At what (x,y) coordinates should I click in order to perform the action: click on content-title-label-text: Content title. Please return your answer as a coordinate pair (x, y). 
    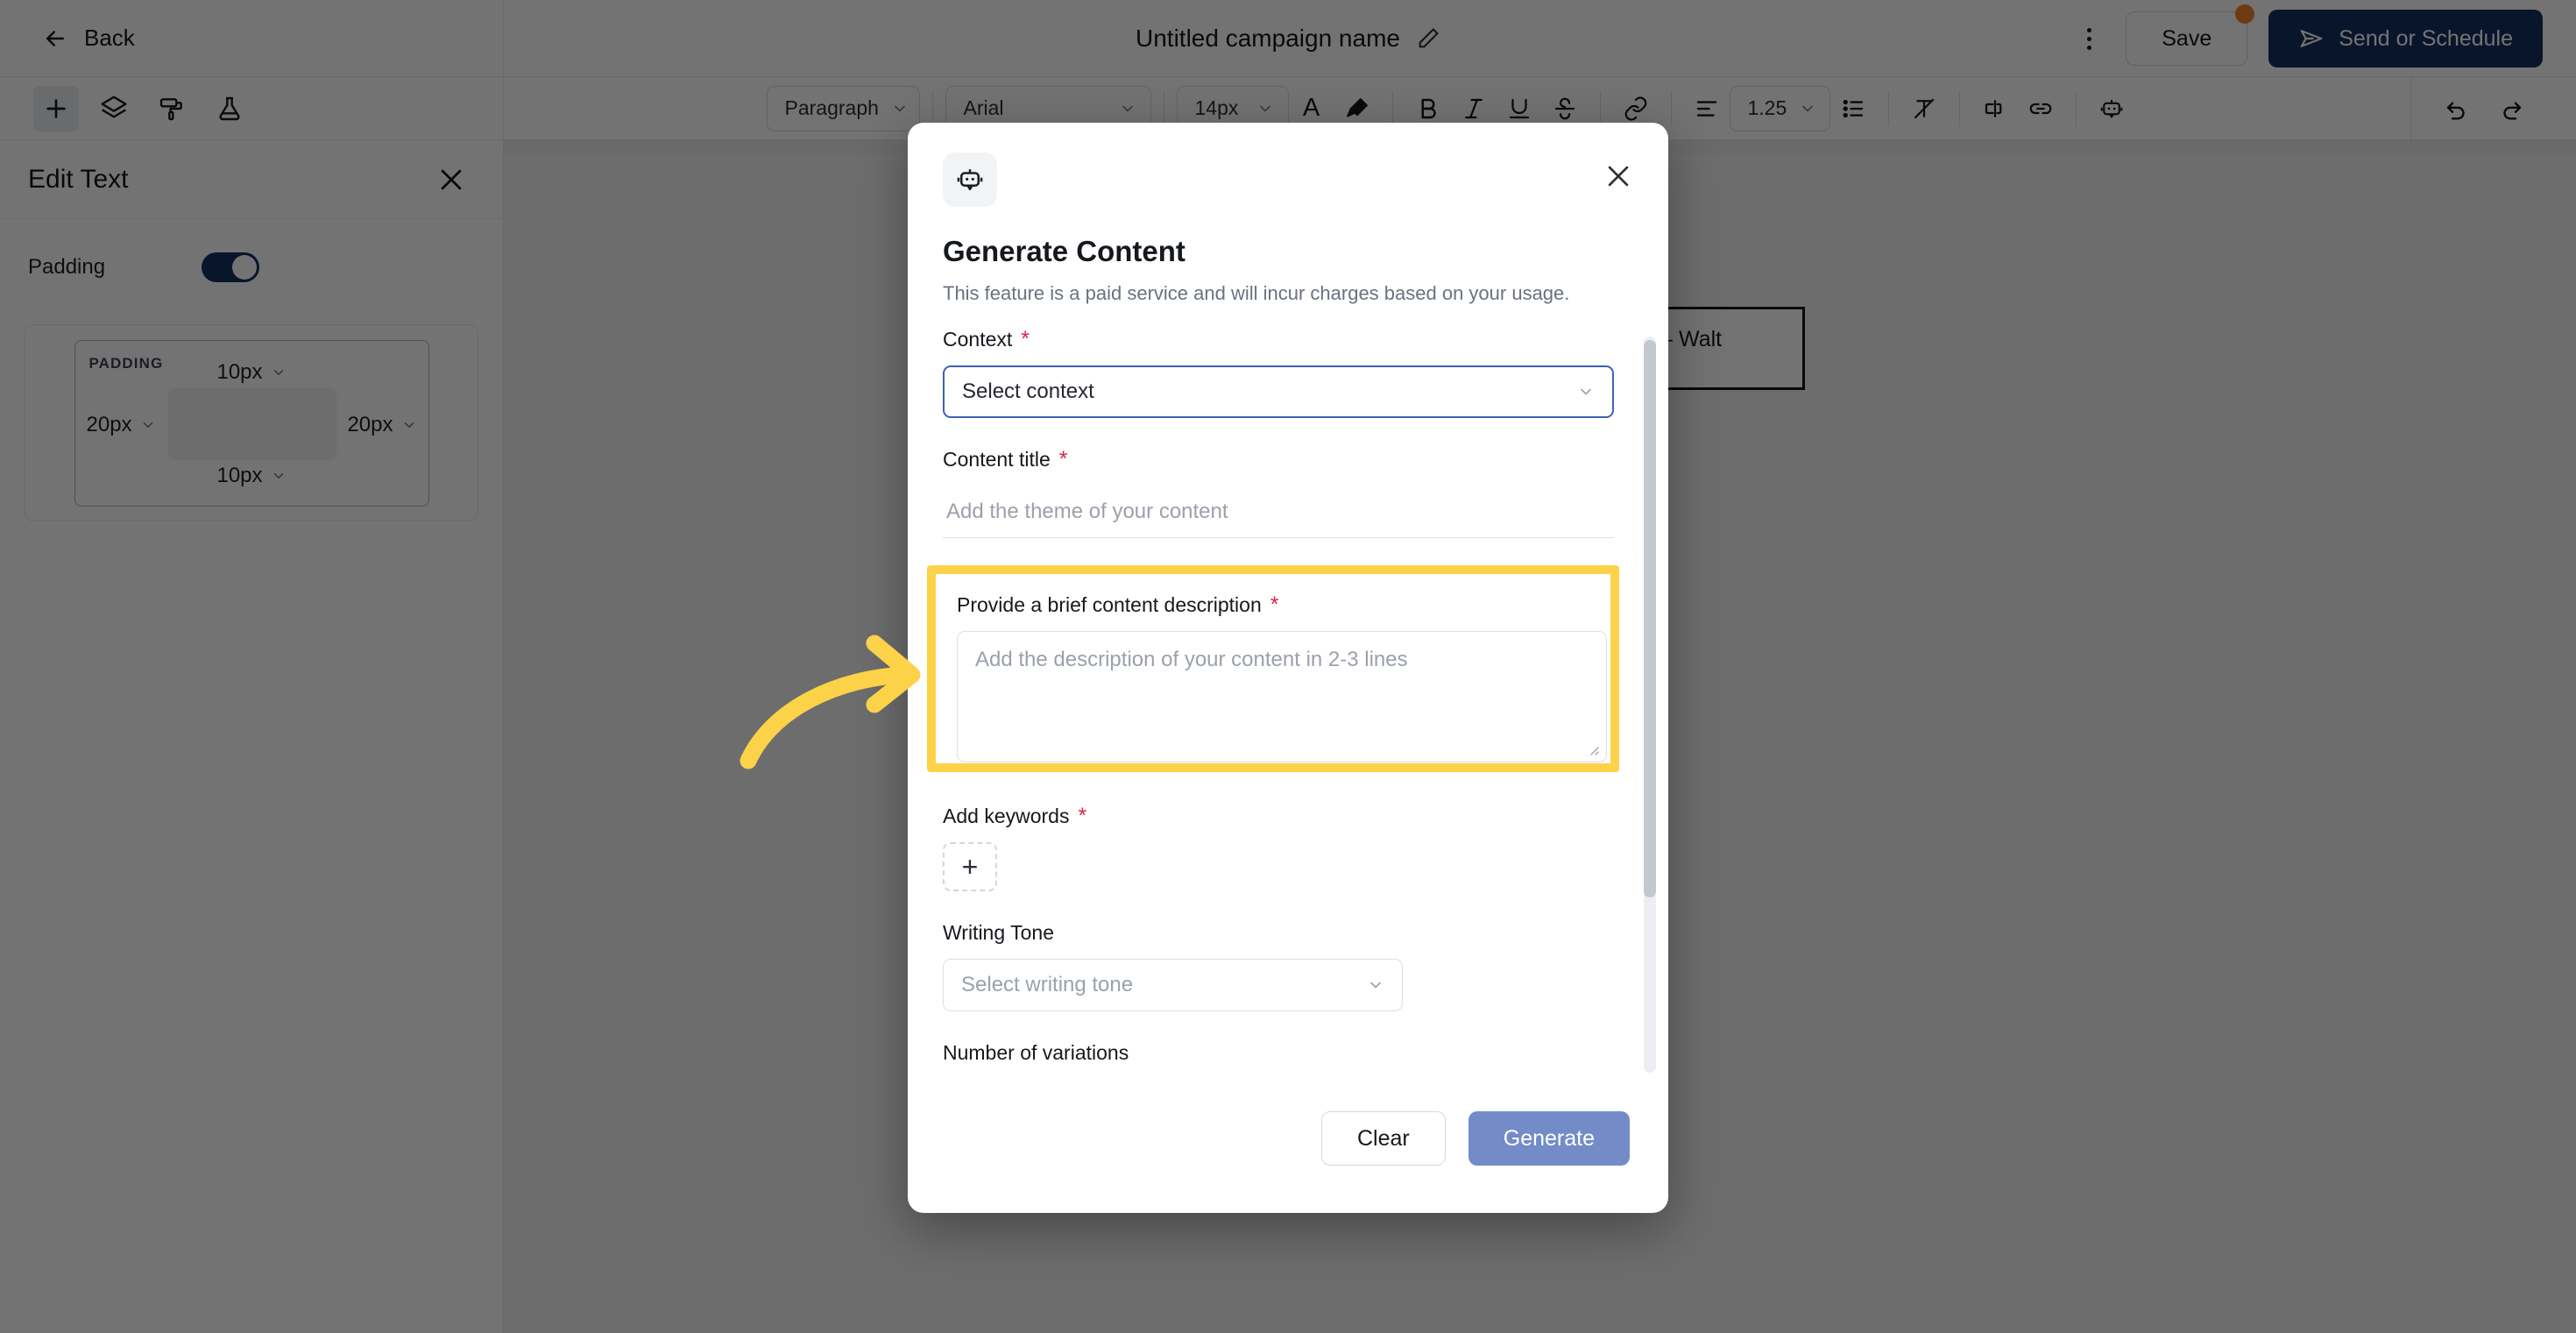
    Looking at the image, I should click on (997, 459).